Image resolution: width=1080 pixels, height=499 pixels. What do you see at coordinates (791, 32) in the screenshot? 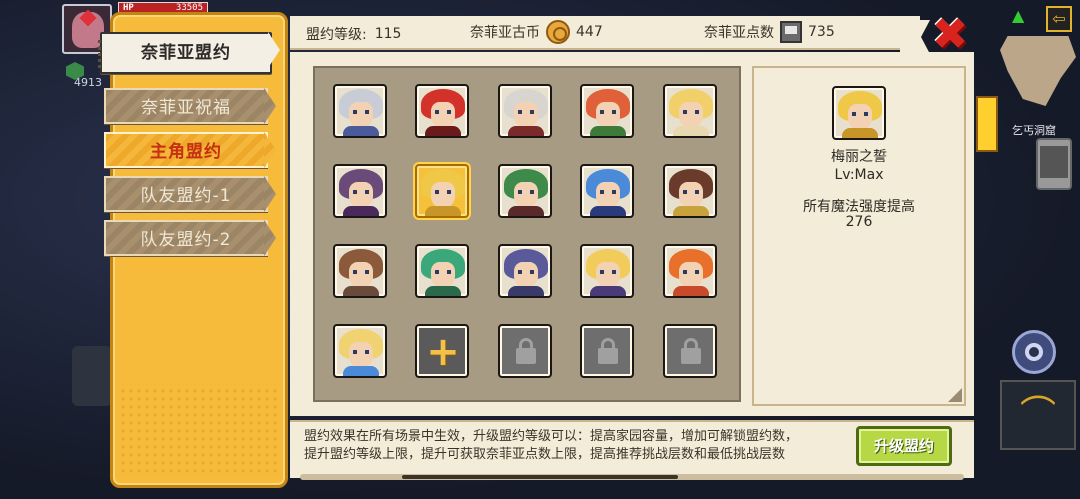
I see `chip-icon` at bounding box center [791, 32].